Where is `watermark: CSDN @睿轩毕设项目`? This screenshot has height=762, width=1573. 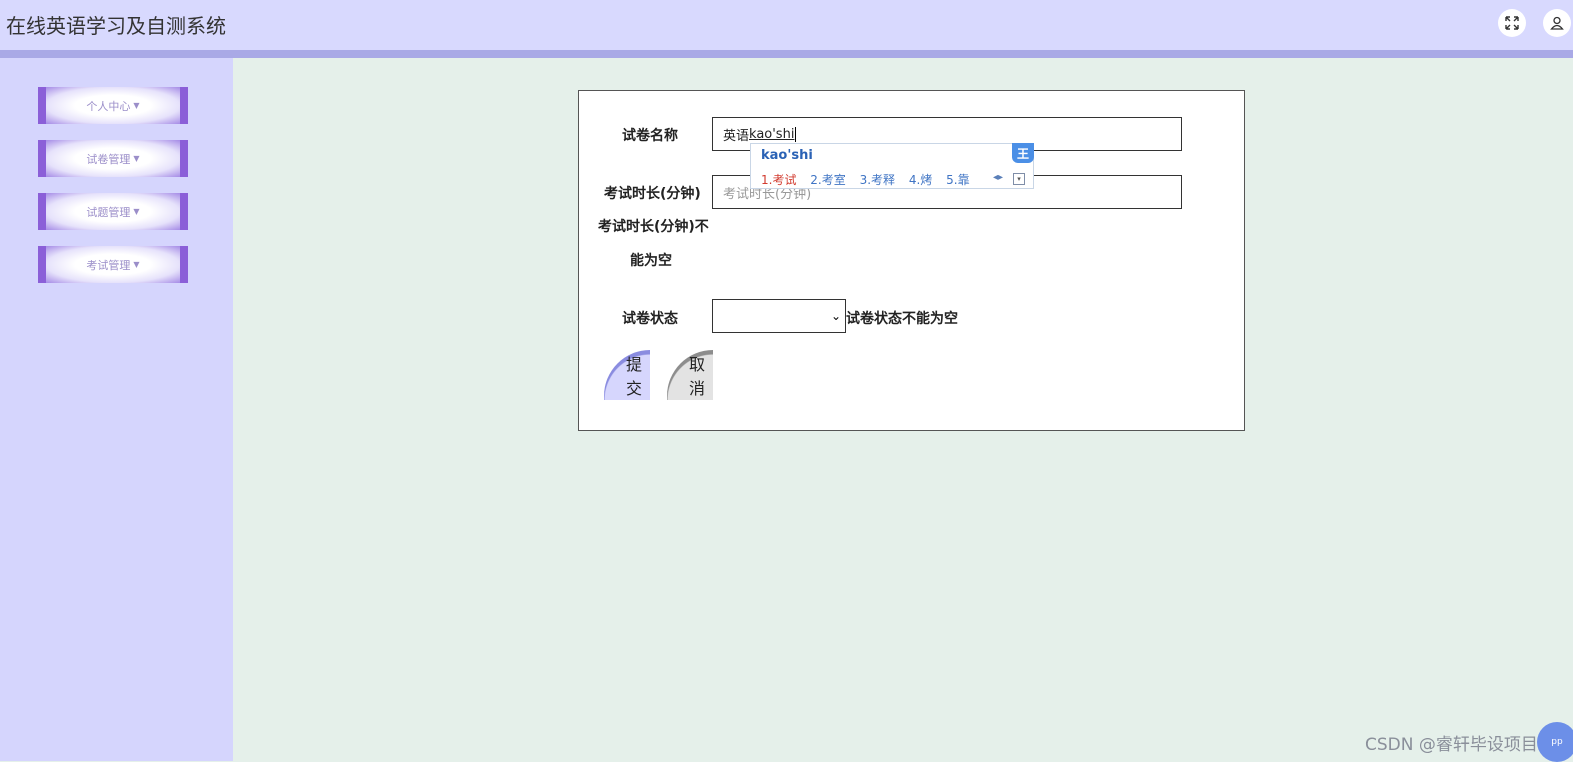 watermark: CSDN @睿轩毕设项目 is located at coordinates (1451, 745).